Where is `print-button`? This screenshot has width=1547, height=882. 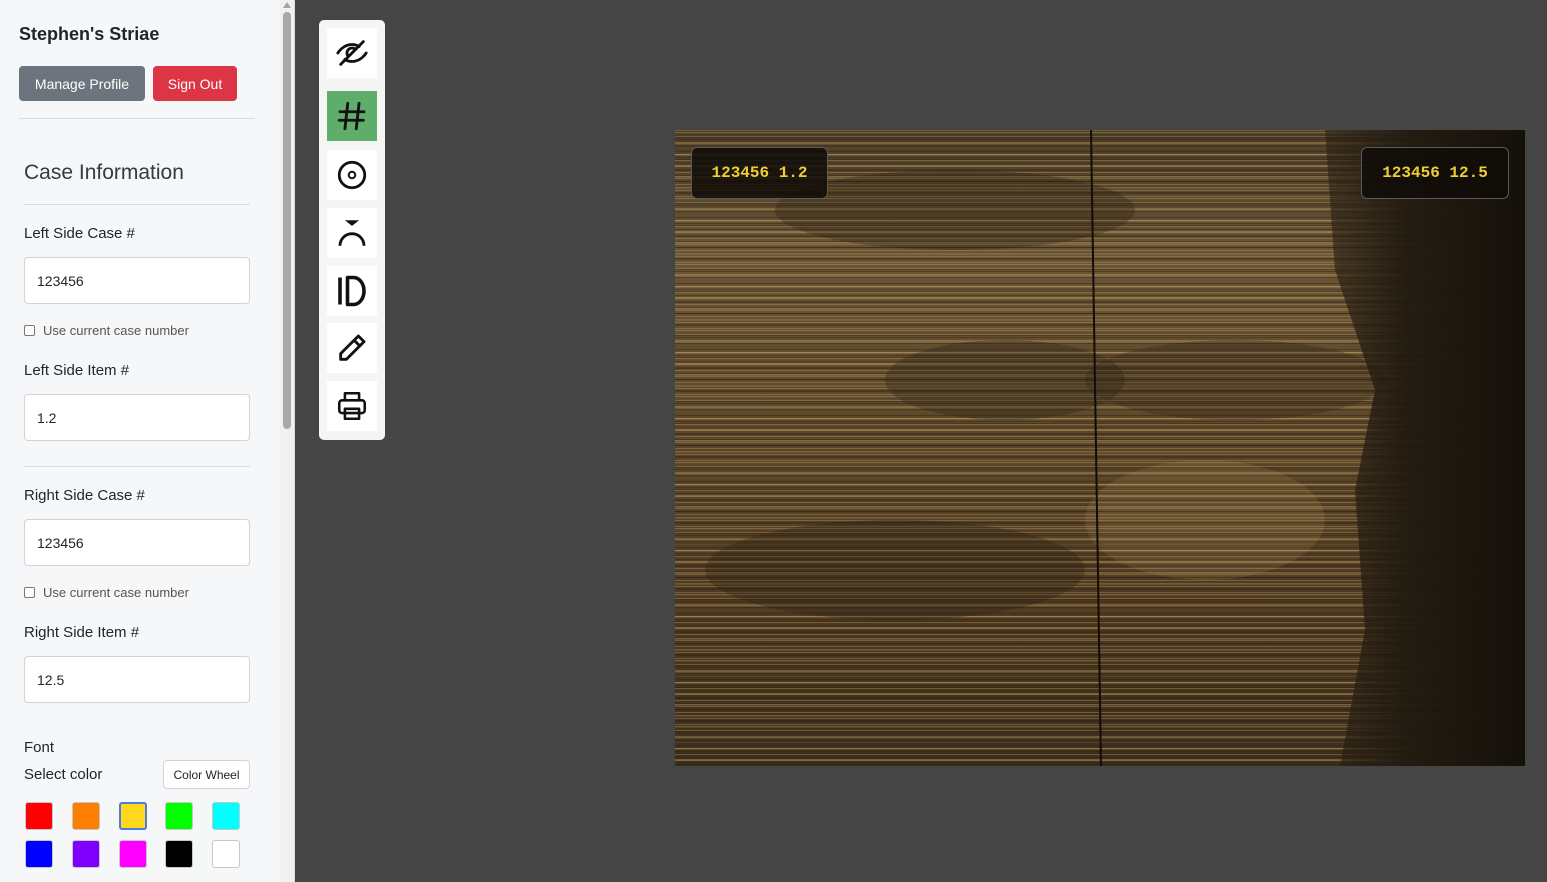
print-button is located at coordinates (352, 406).